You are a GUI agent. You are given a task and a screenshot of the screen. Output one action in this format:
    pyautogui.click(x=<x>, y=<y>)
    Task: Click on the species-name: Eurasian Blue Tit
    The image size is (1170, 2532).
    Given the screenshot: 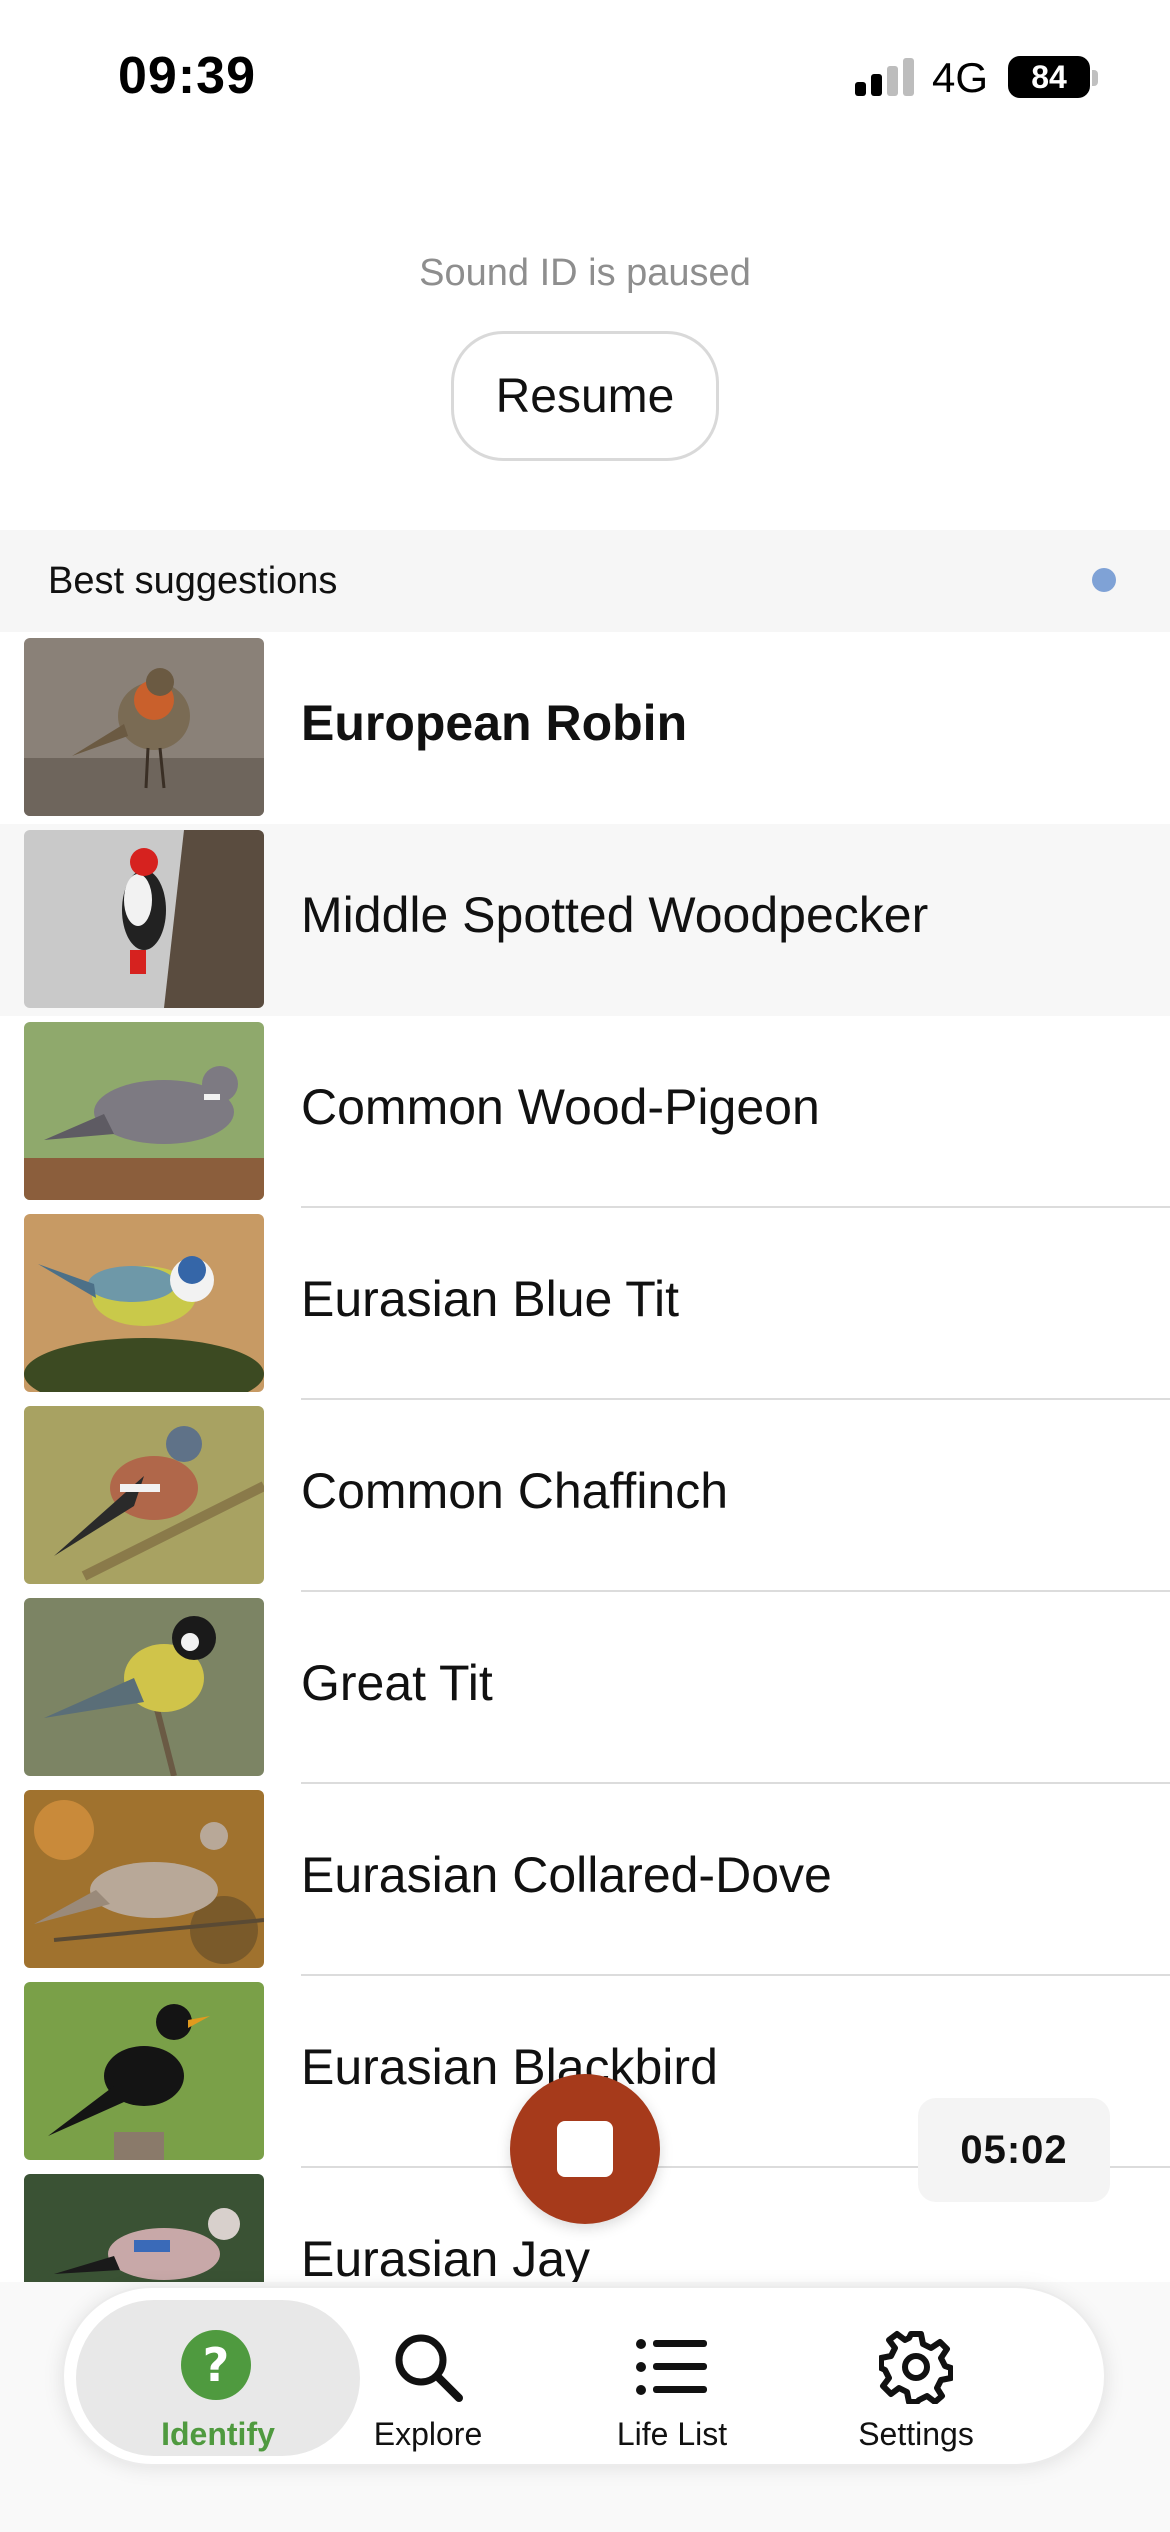 What is the action you would take?
    pyautogui.click(x=490, y=1299)
    